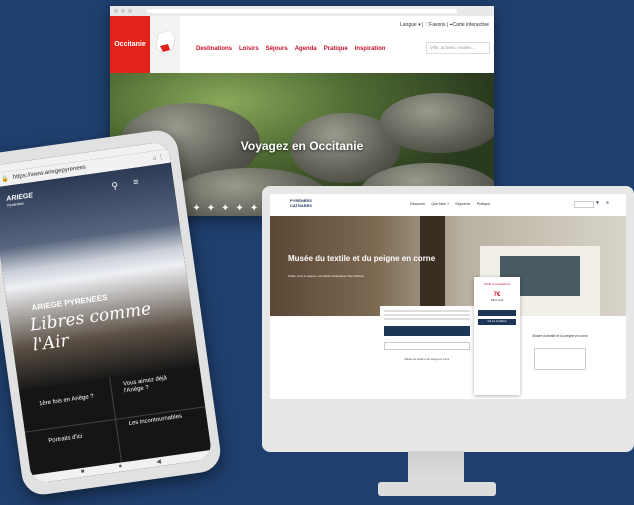 The width and height of the screenshot is (634, 505). I want to click on nav-item-decouvrir: Découvrir, so click(417, 204).